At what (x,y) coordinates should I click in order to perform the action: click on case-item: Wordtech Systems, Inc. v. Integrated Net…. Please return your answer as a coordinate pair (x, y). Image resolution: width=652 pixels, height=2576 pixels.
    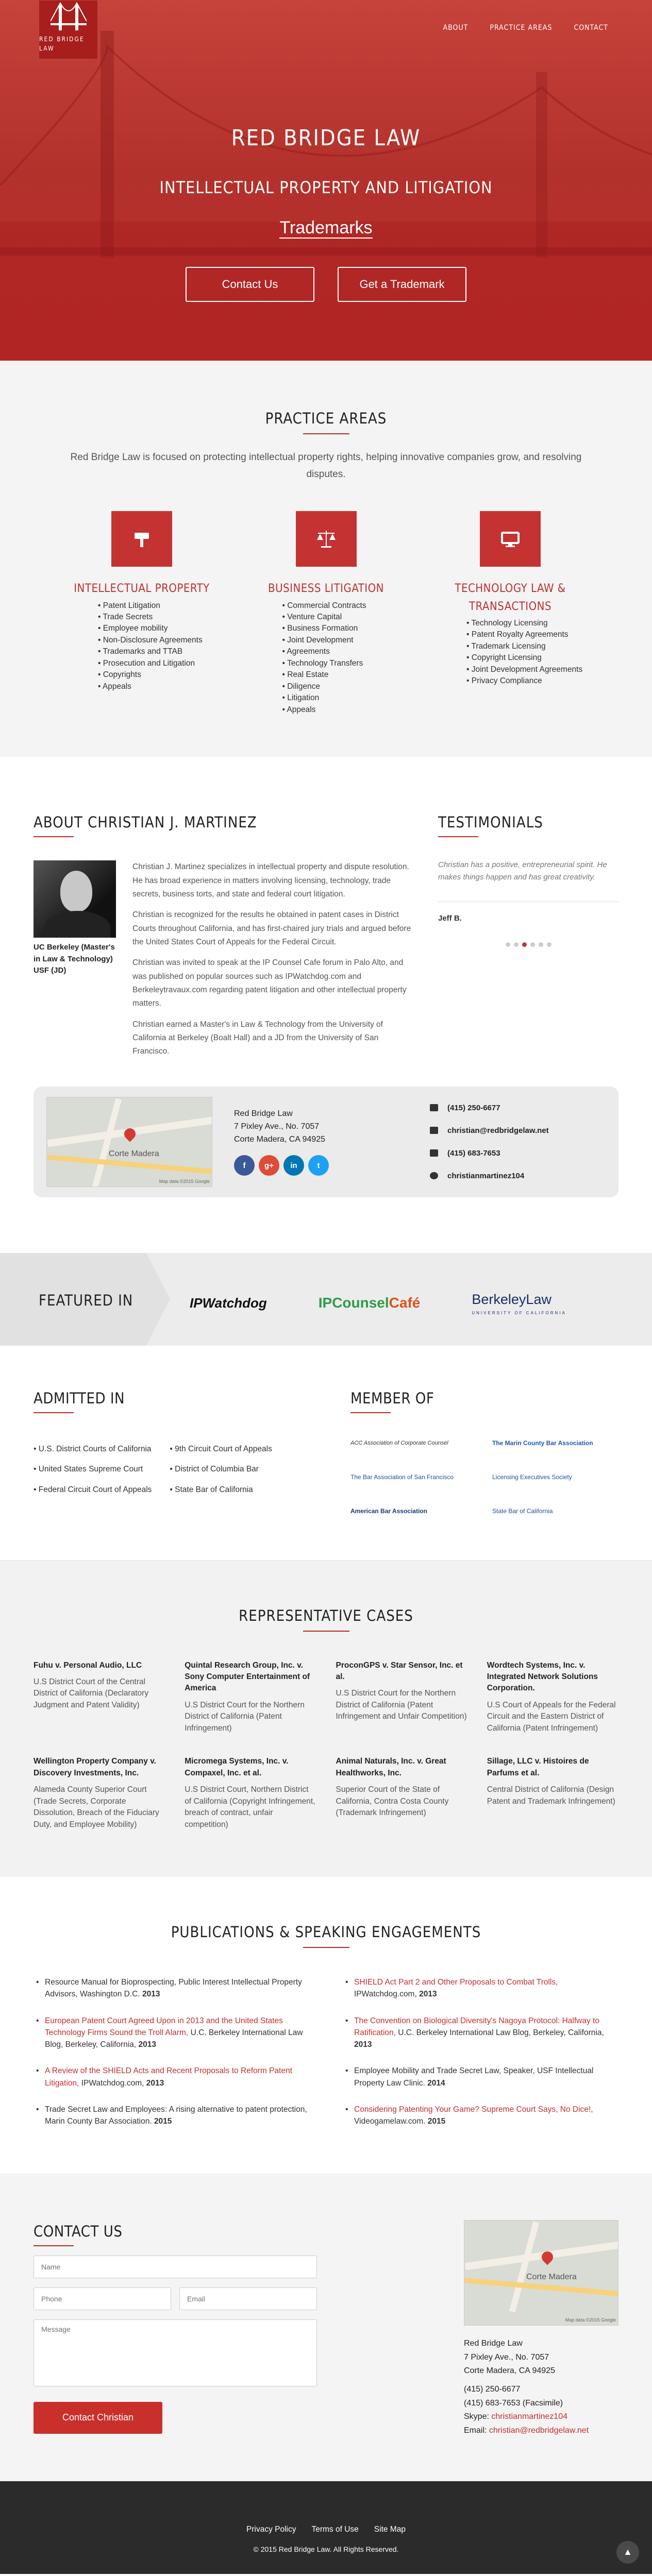
    Looking at the image, I should click on (551, 1697).